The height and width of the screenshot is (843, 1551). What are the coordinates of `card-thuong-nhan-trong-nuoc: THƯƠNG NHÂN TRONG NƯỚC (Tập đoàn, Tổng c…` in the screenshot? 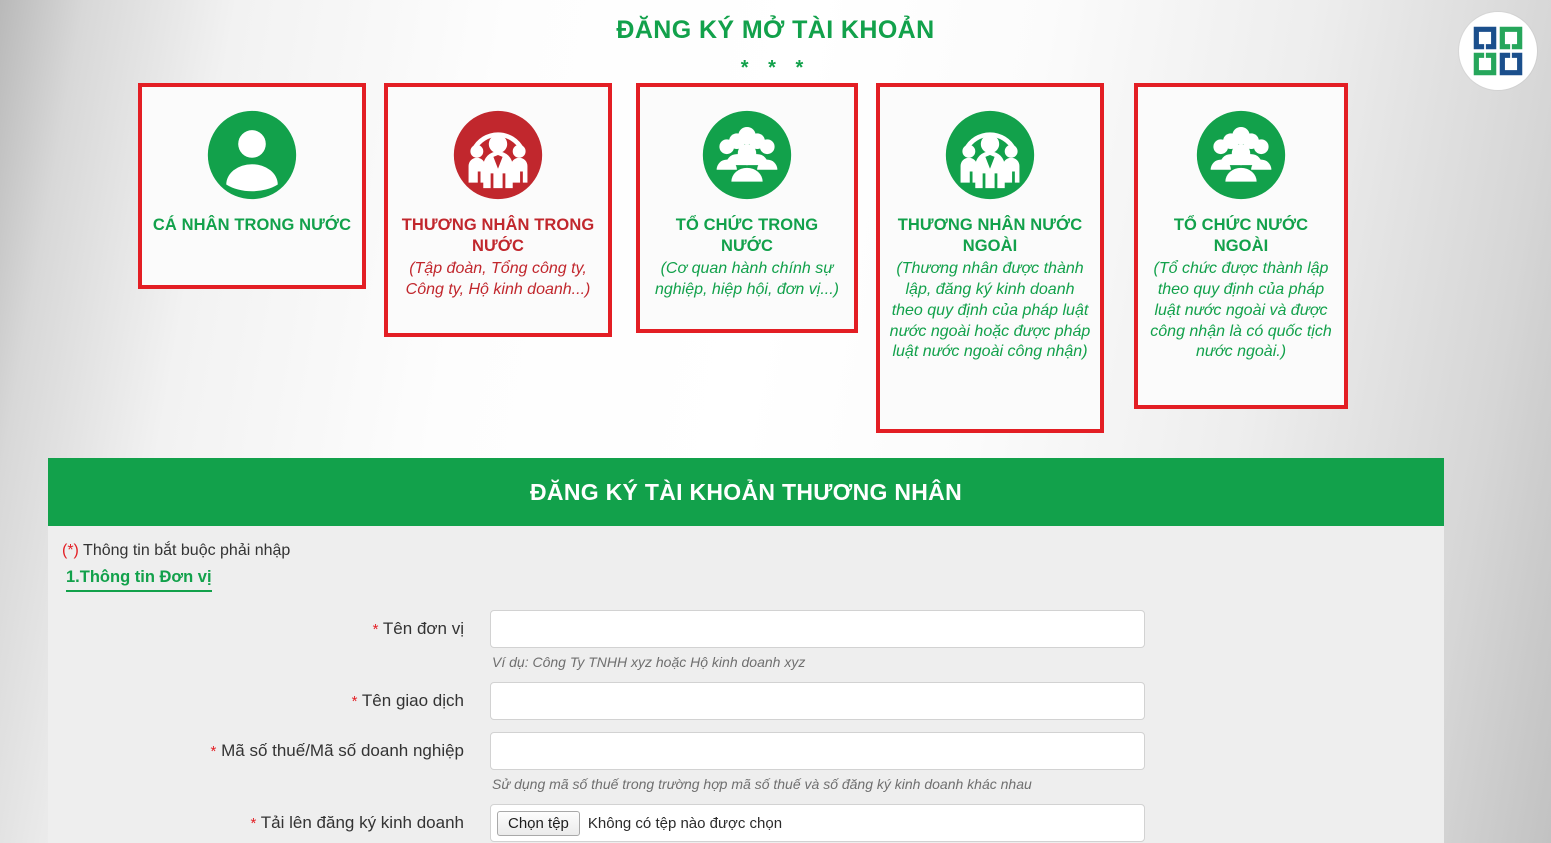 It's located at (498, 210).